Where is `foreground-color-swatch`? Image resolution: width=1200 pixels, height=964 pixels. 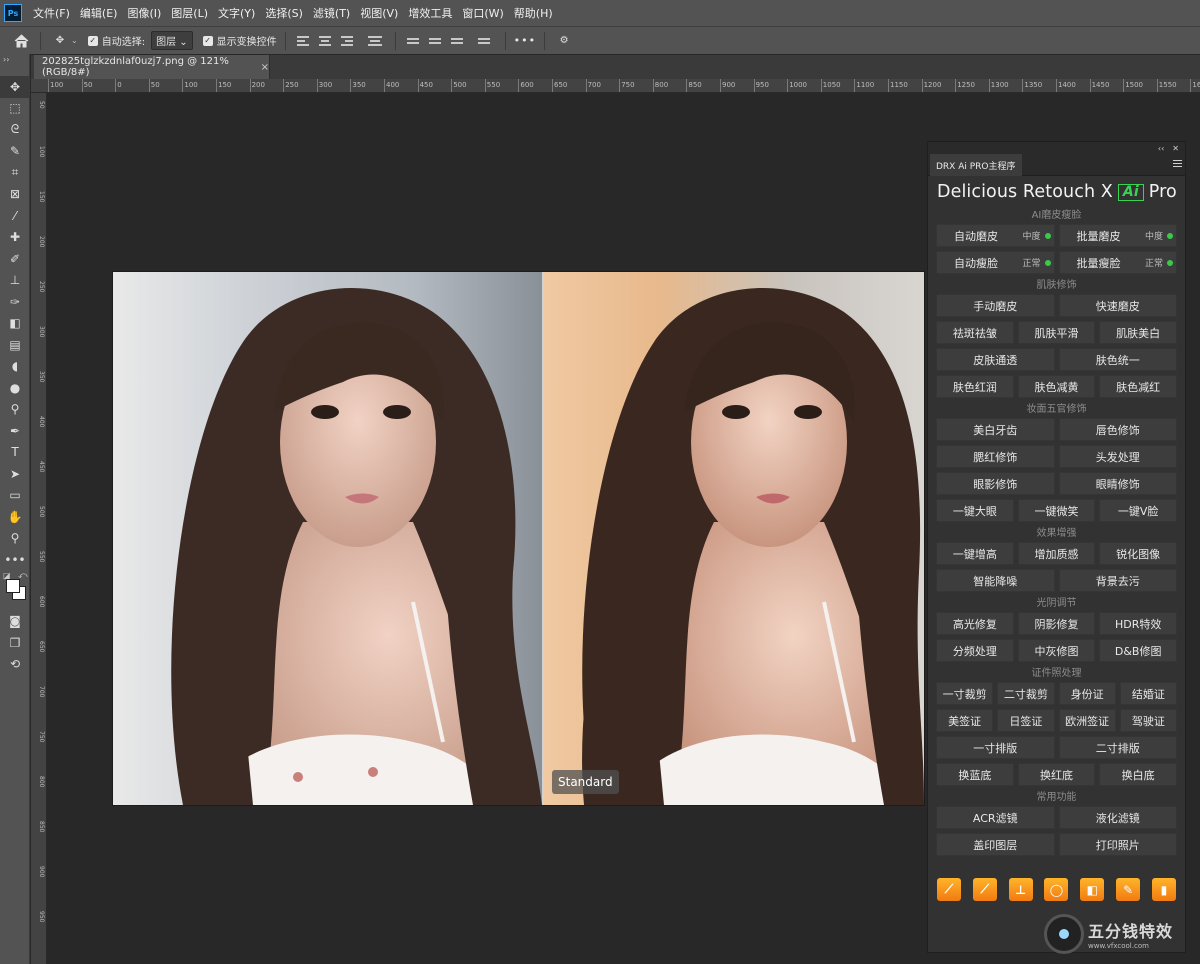
foreground-color-swatch is located at coordinates (13, 585).